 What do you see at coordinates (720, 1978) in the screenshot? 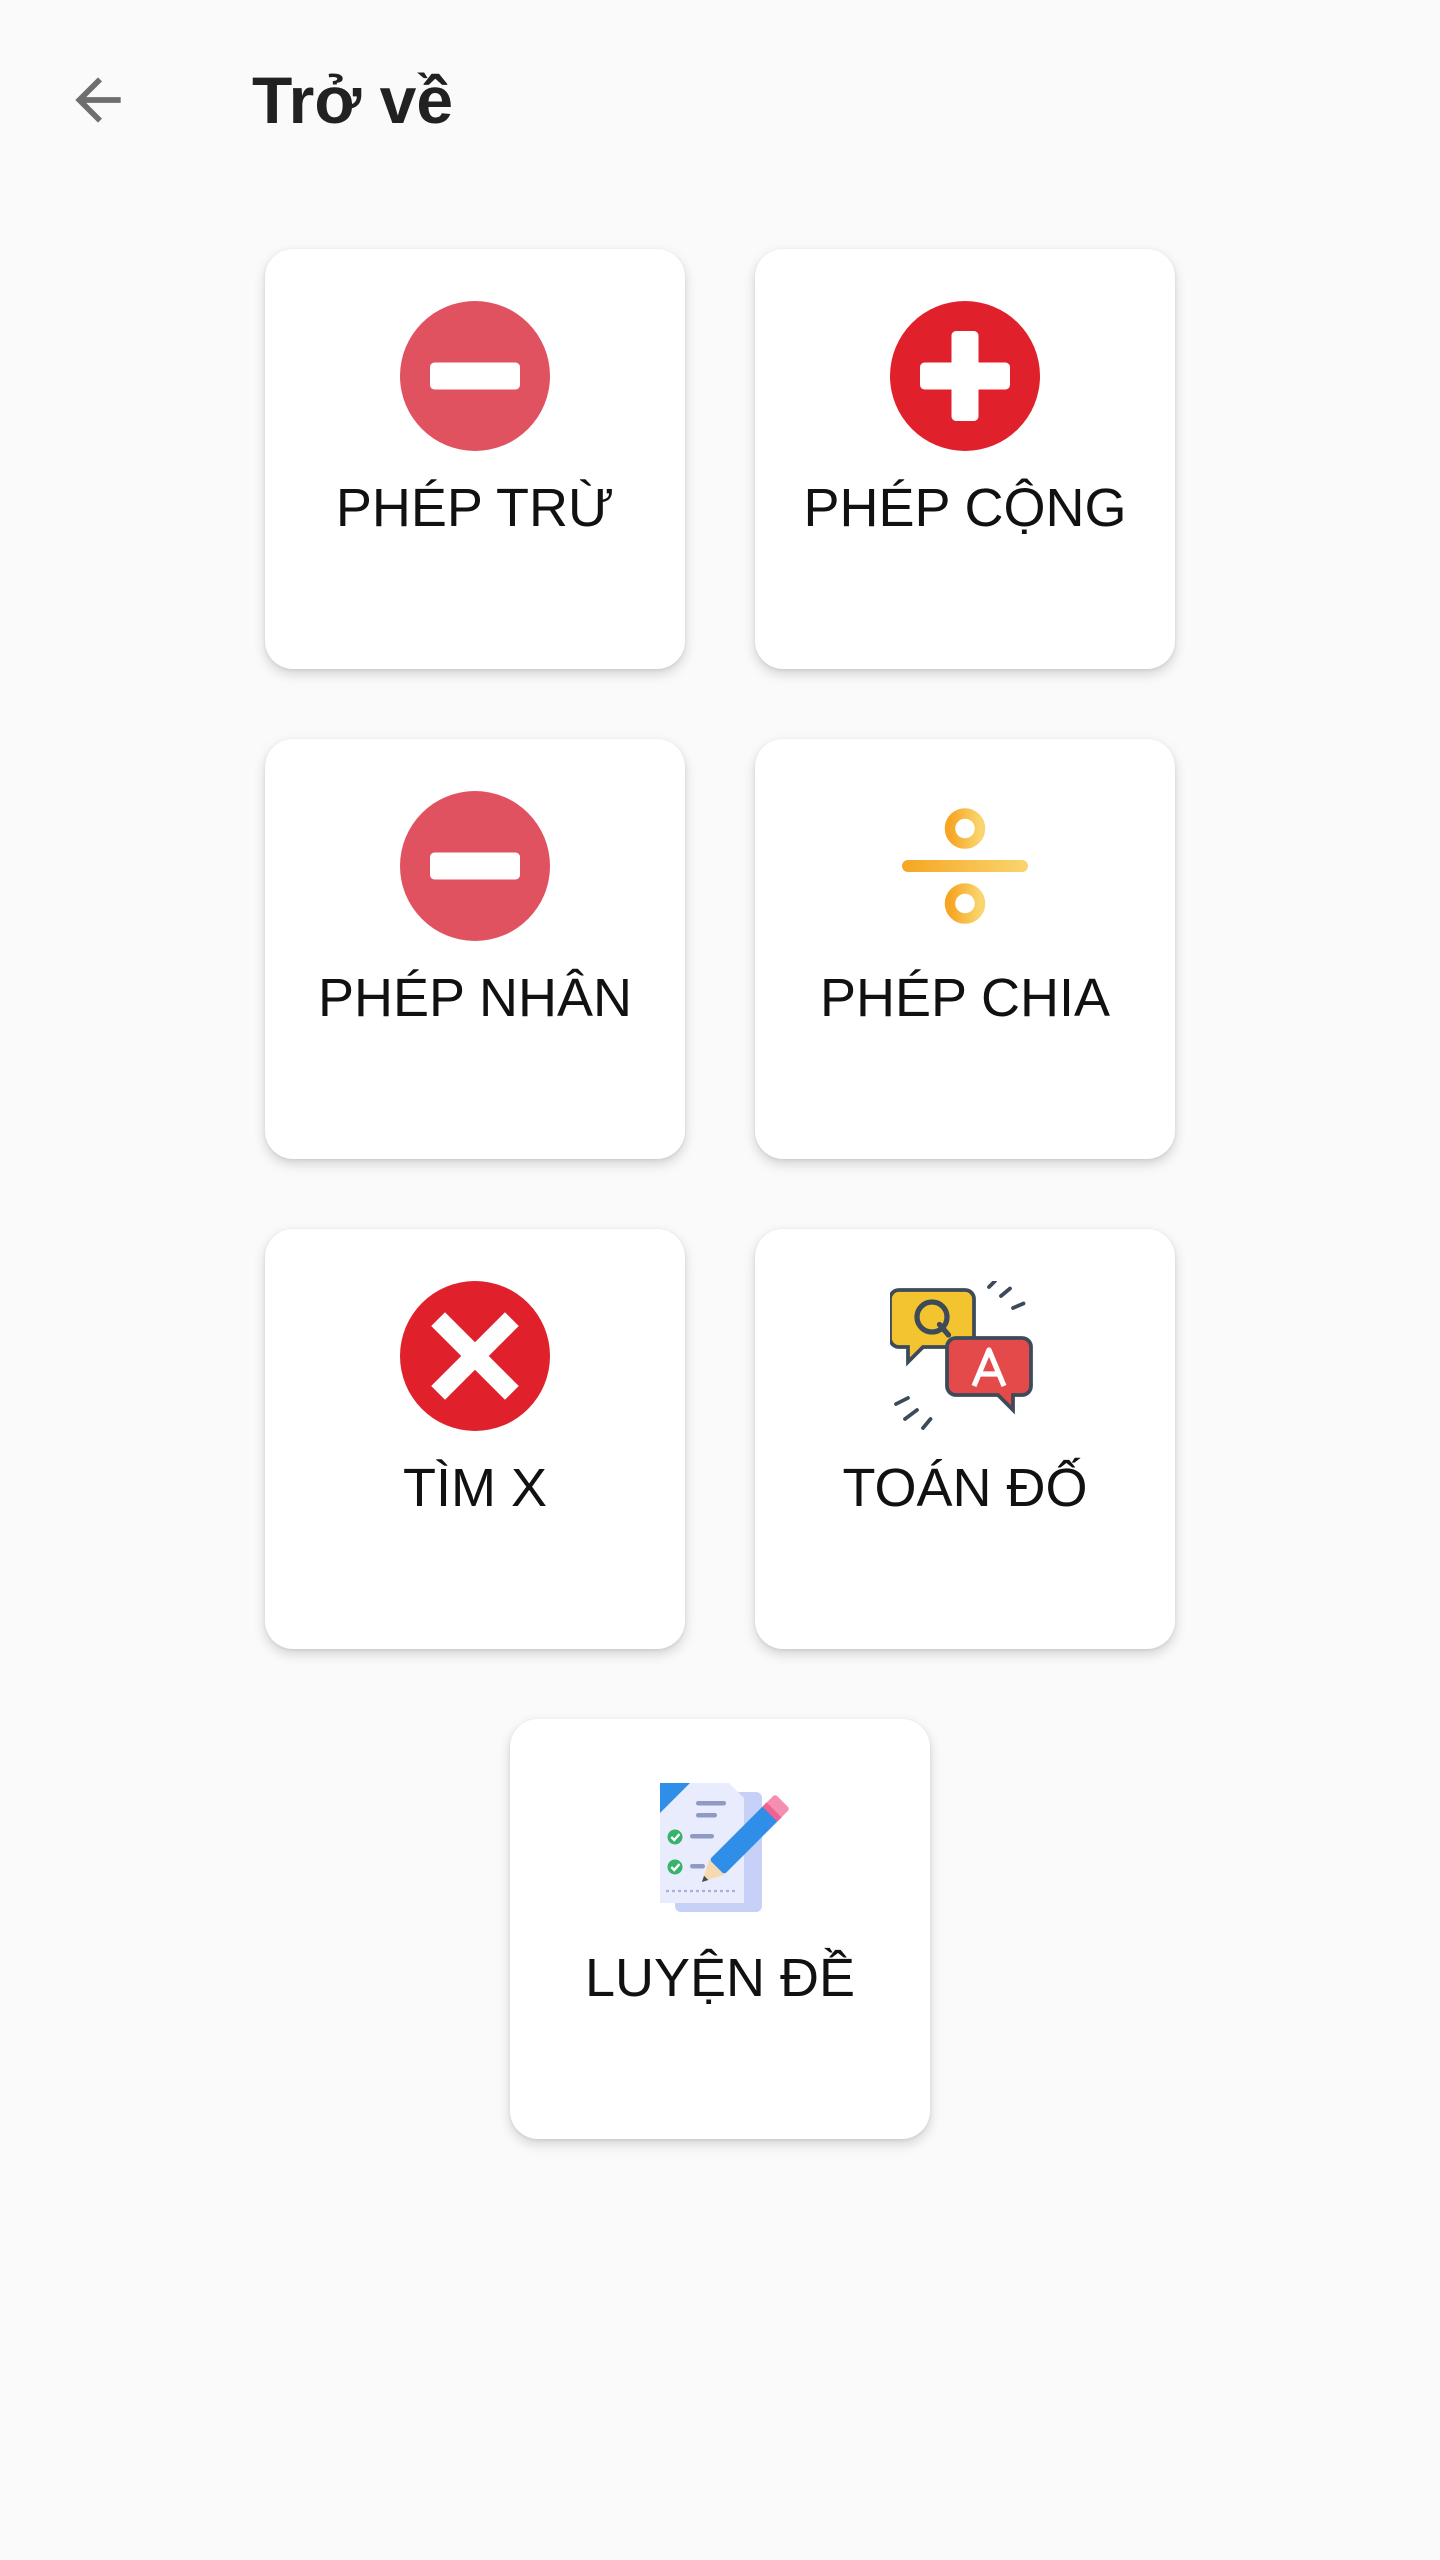
I see `card-label: LUYỆN ĐỀ` at bounding box center [720, 1978].